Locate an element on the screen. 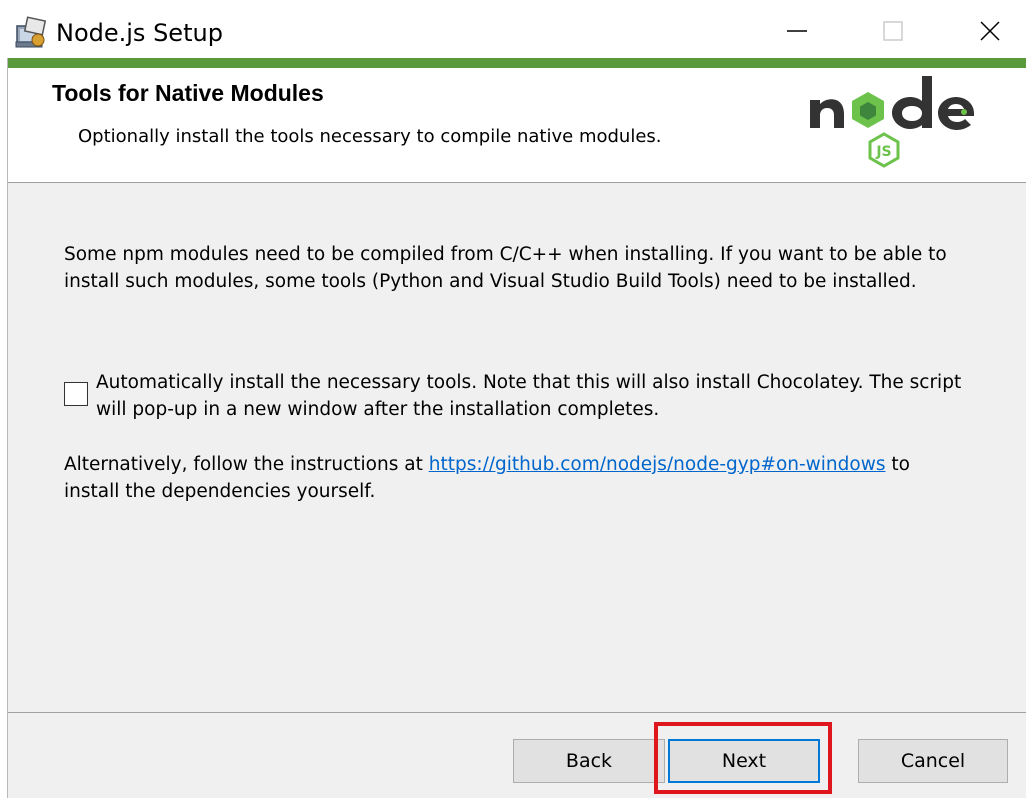  close-icon is located at coordinates (990, 31).